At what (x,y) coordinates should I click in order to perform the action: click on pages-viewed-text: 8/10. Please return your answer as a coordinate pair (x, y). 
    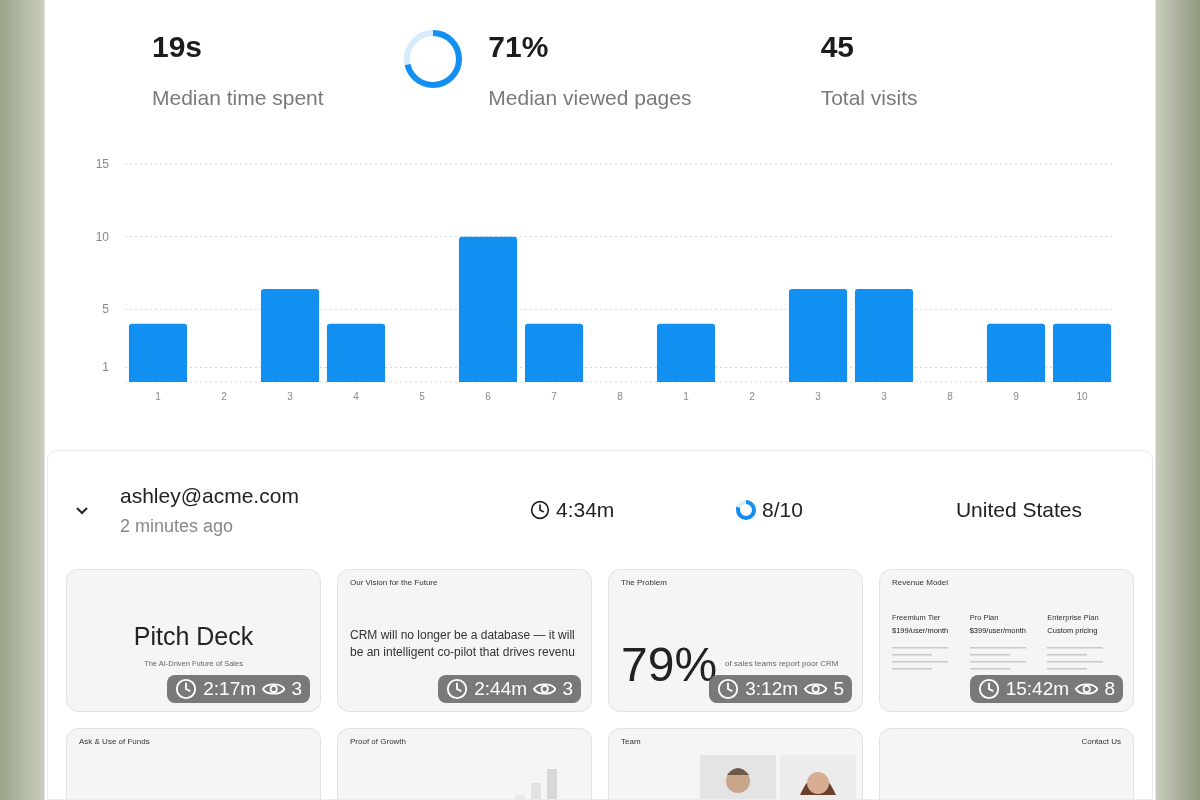
    Looking at the image, I should click on (782, 510).